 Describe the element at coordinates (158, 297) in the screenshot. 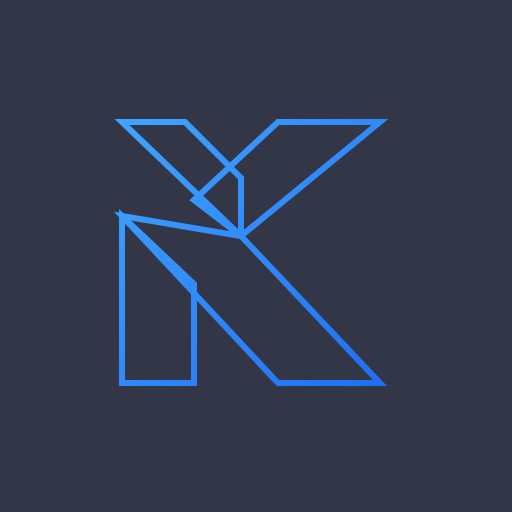

I see `k-lower-stem-shape` at that location.